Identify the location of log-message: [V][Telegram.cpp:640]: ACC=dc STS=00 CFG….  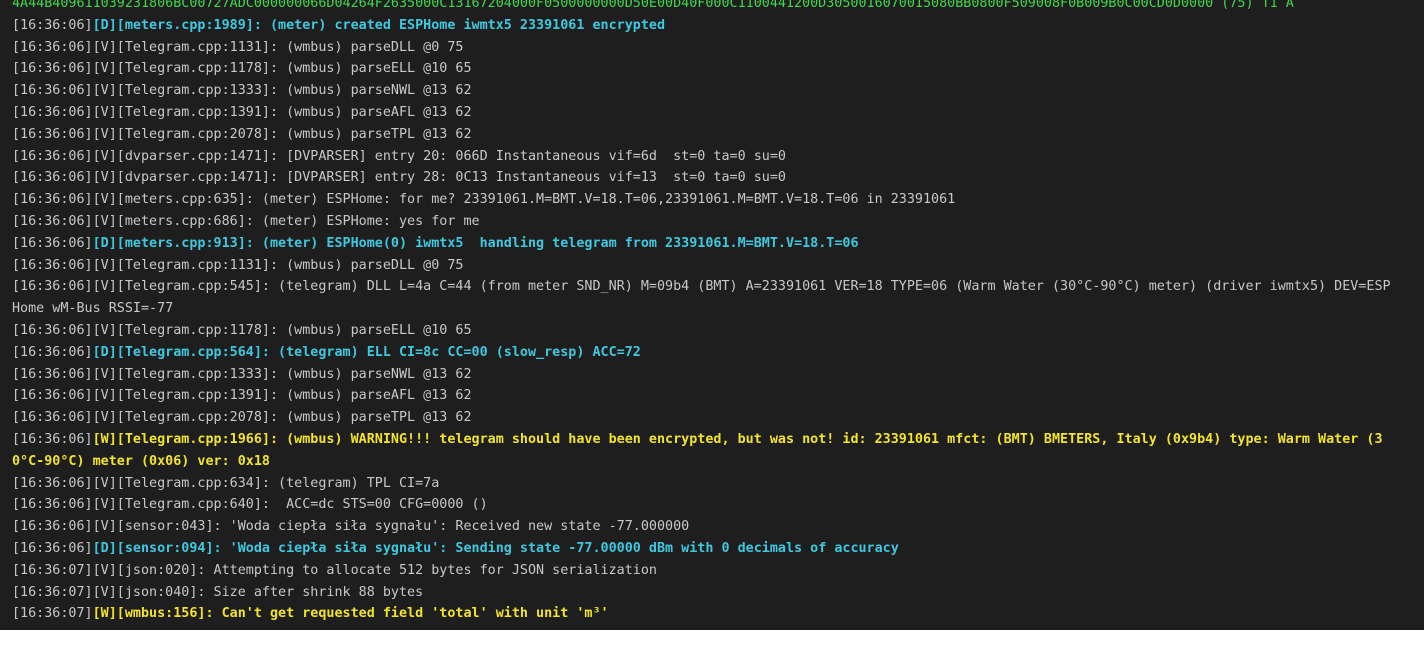
(290, 505).